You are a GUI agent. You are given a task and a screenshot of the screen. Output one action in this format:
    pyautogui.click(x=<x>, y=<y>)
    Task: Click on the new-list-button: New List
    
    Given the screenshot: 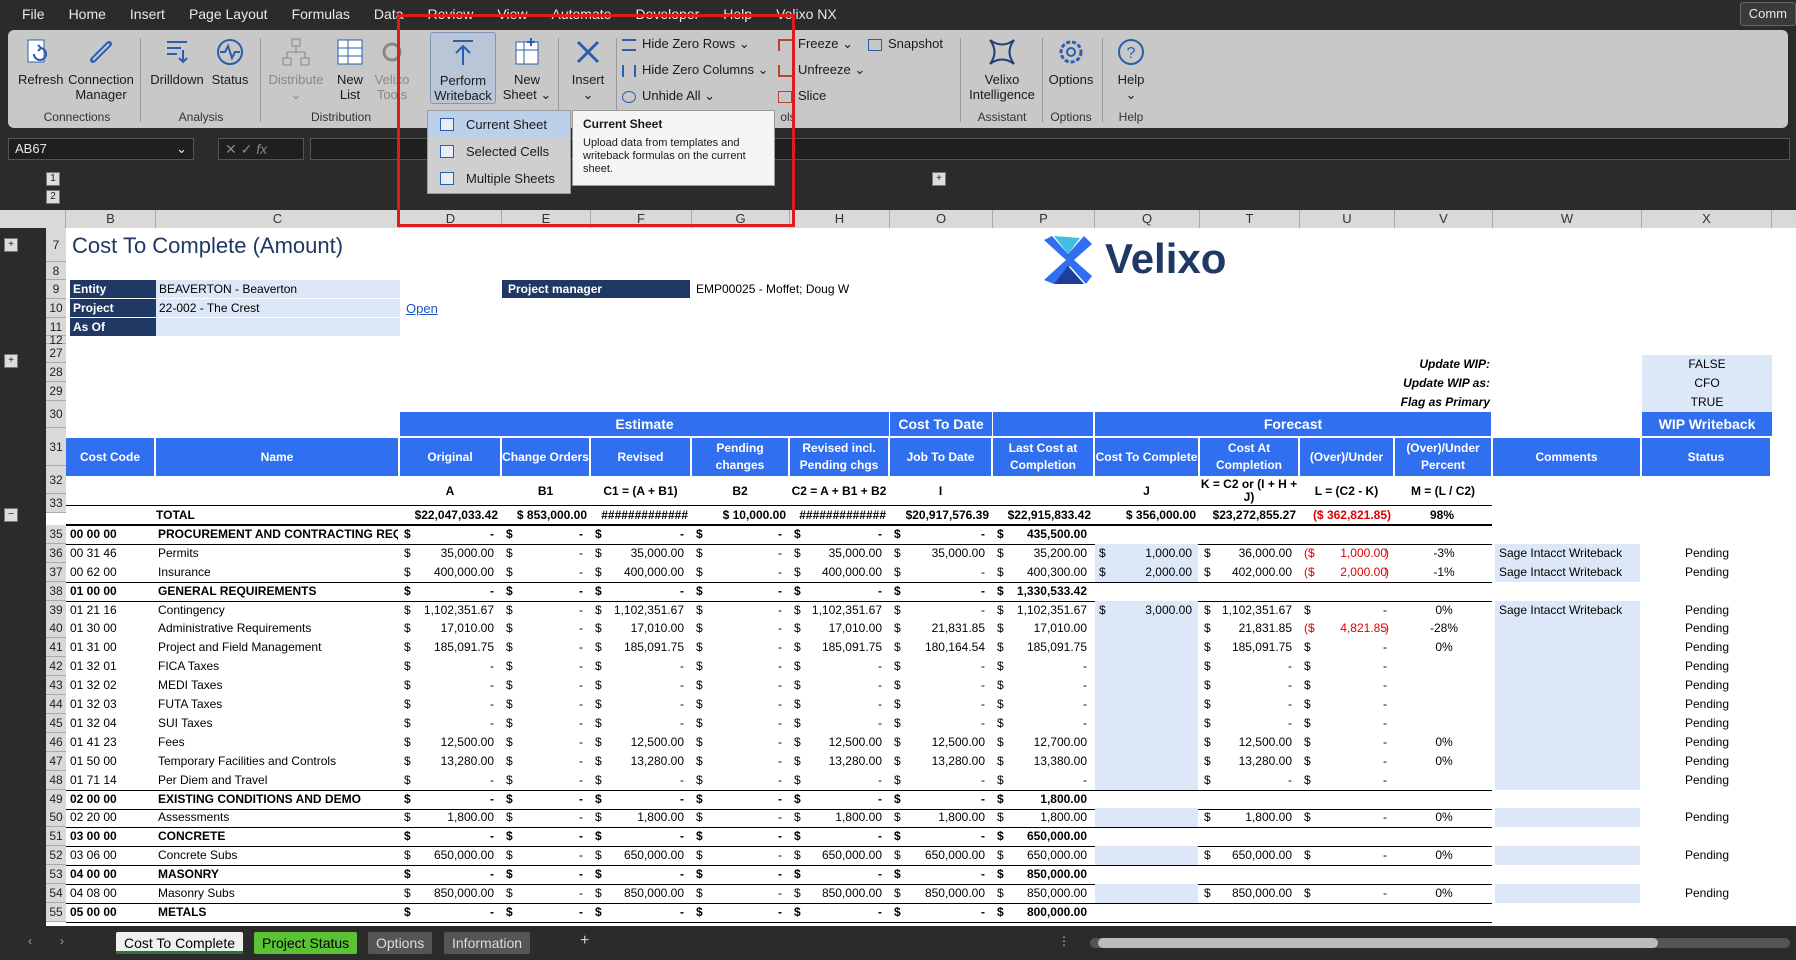 What is the action you would take?
    pyautogui.click(x=350, y=69)
    